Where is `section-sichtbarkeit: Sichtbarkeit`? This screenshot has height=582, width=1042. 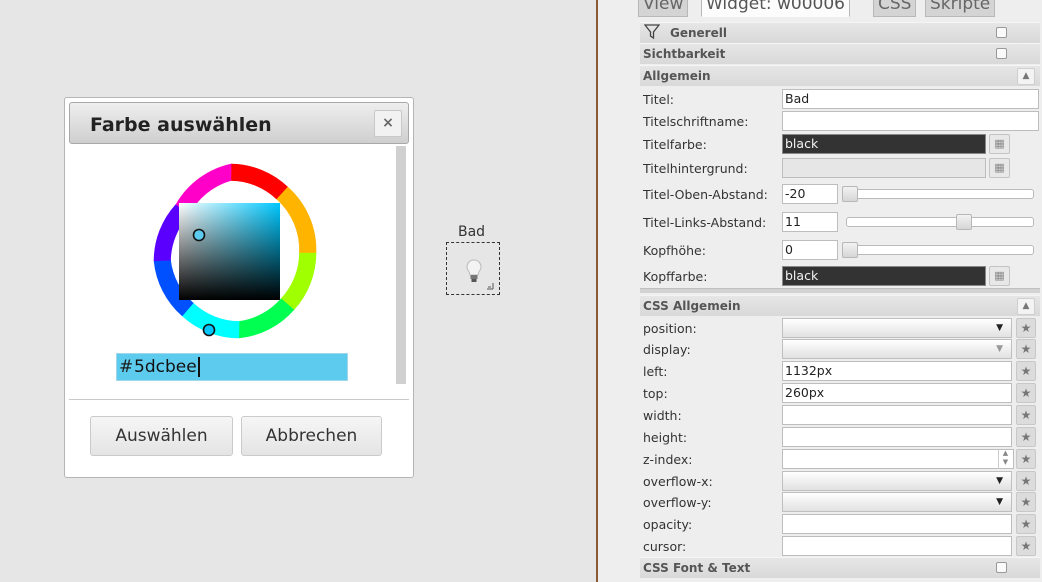 section-sichtbarkeit: Sichtbarkeit is located at coordinates (840, 53).